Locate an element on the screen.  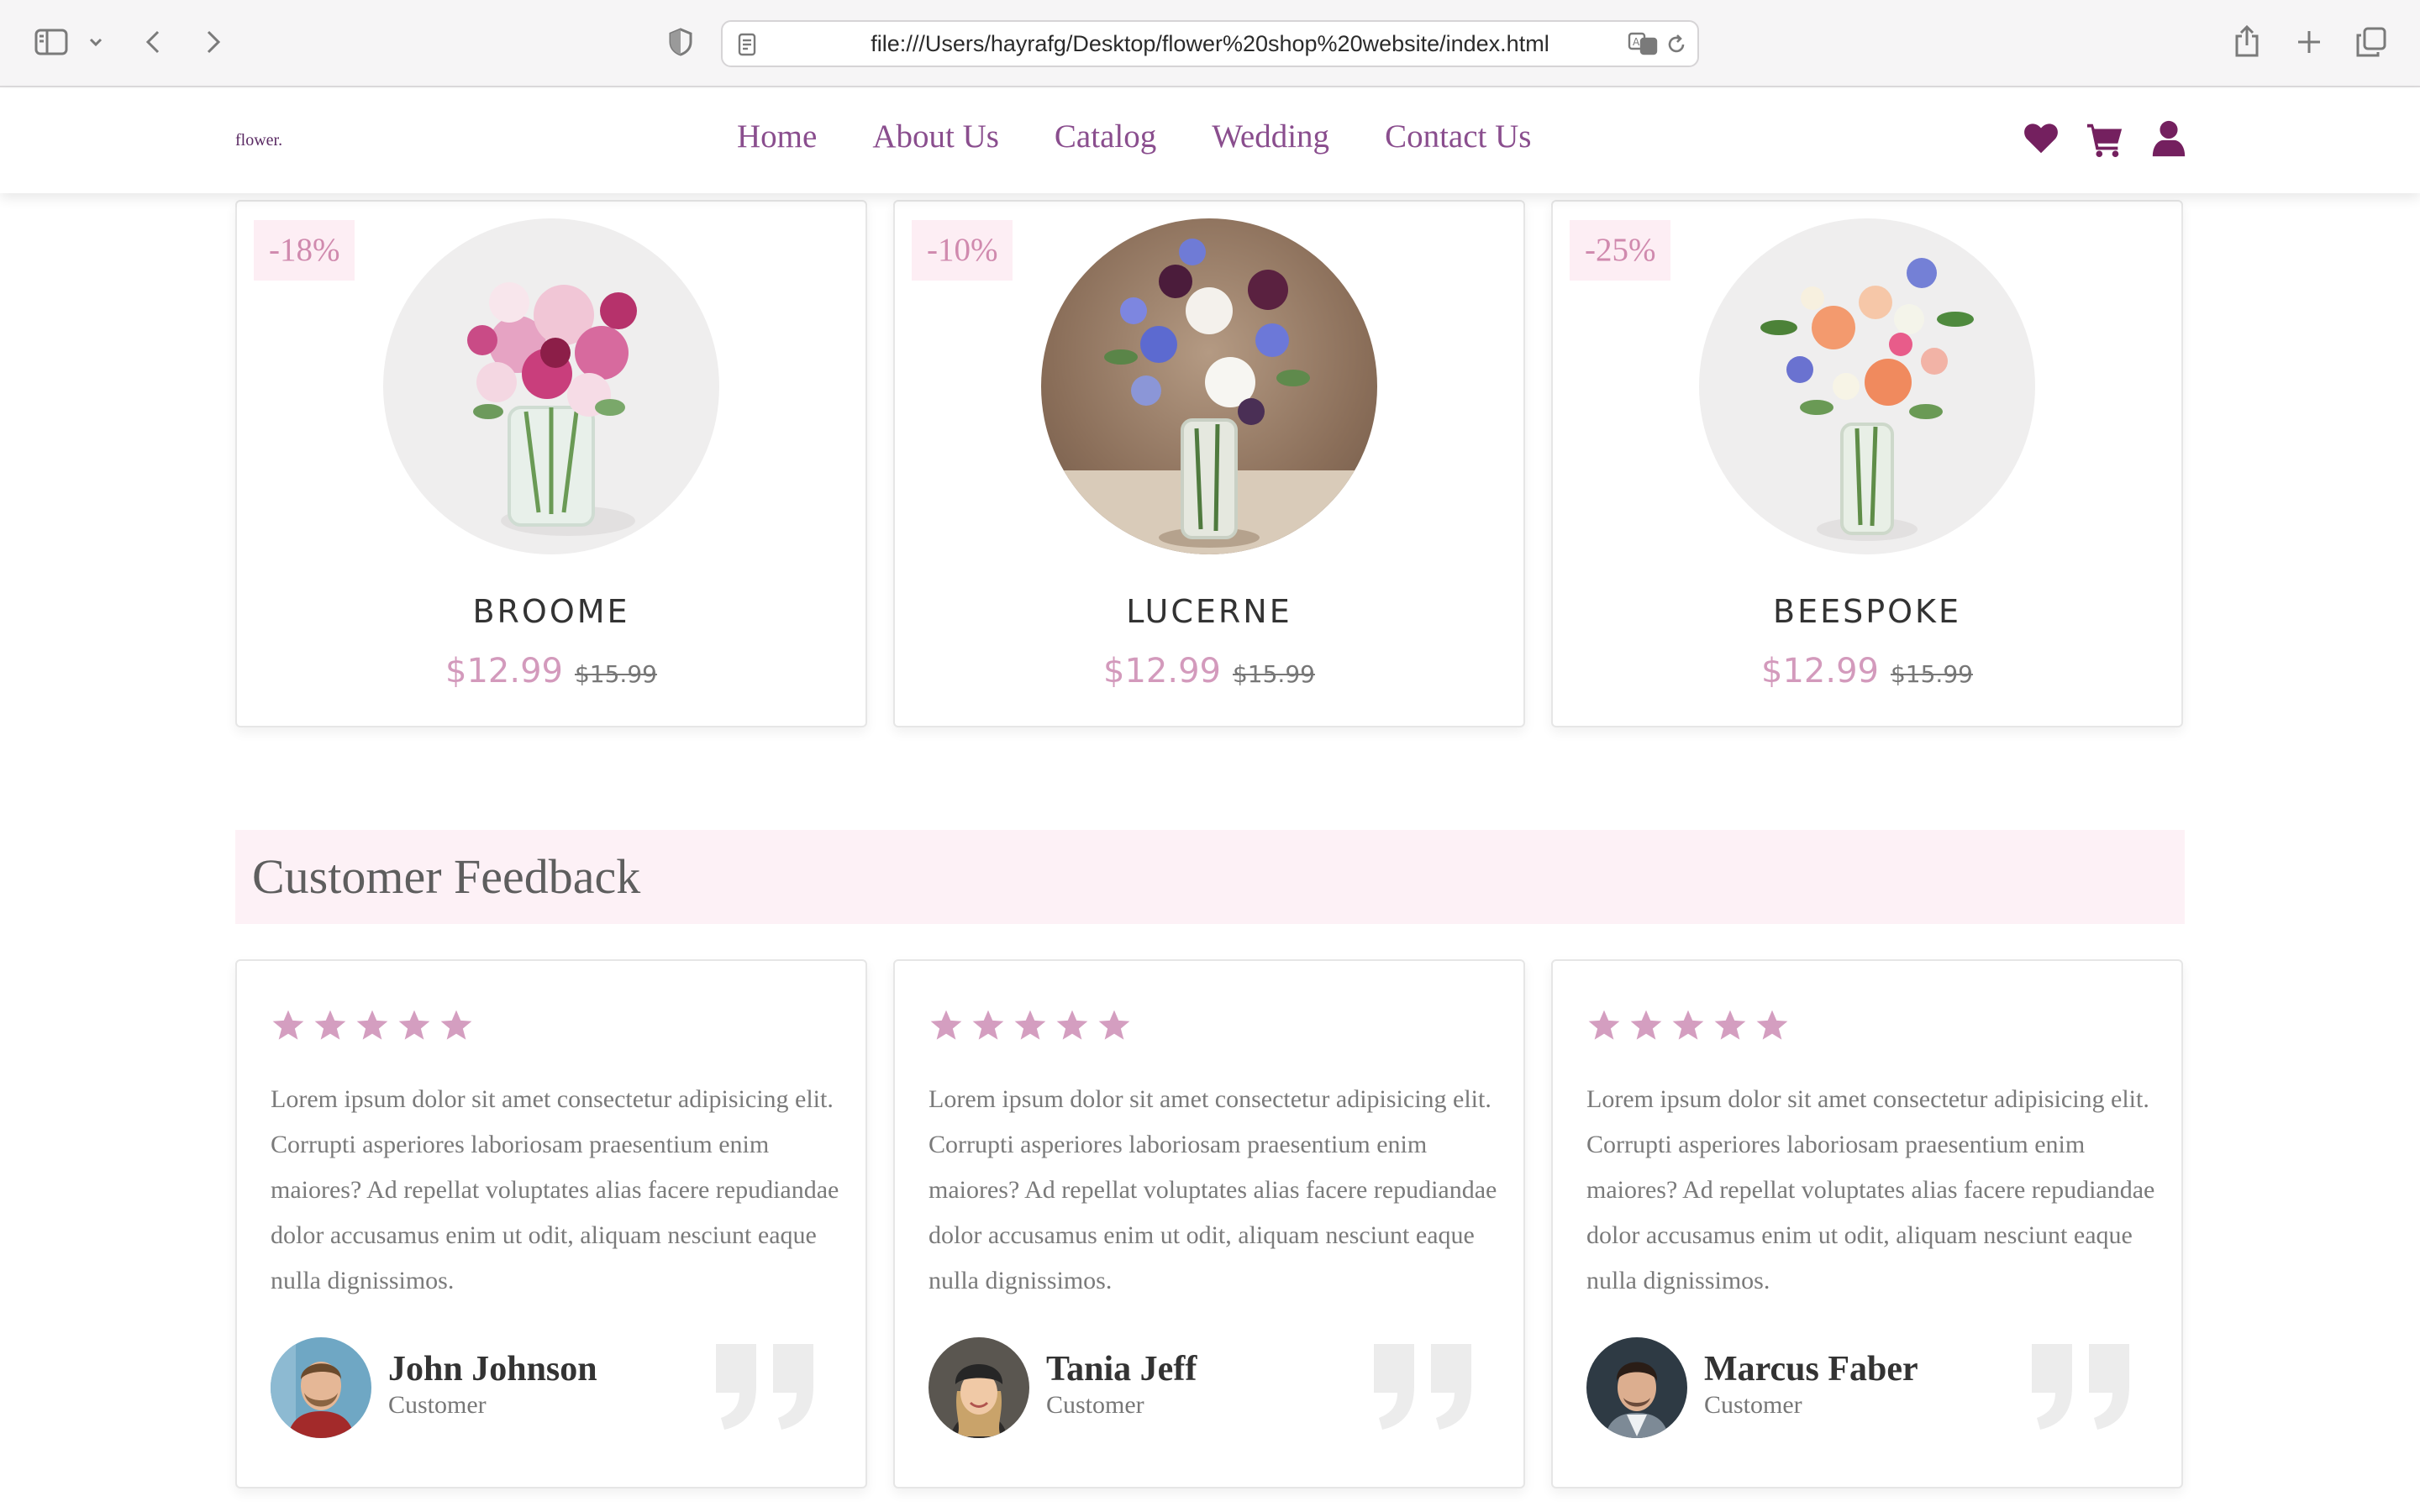
product-card-beespoke: -25% BEESPOKE $12.99 $15.99 is located at coordinates (1867, 463).